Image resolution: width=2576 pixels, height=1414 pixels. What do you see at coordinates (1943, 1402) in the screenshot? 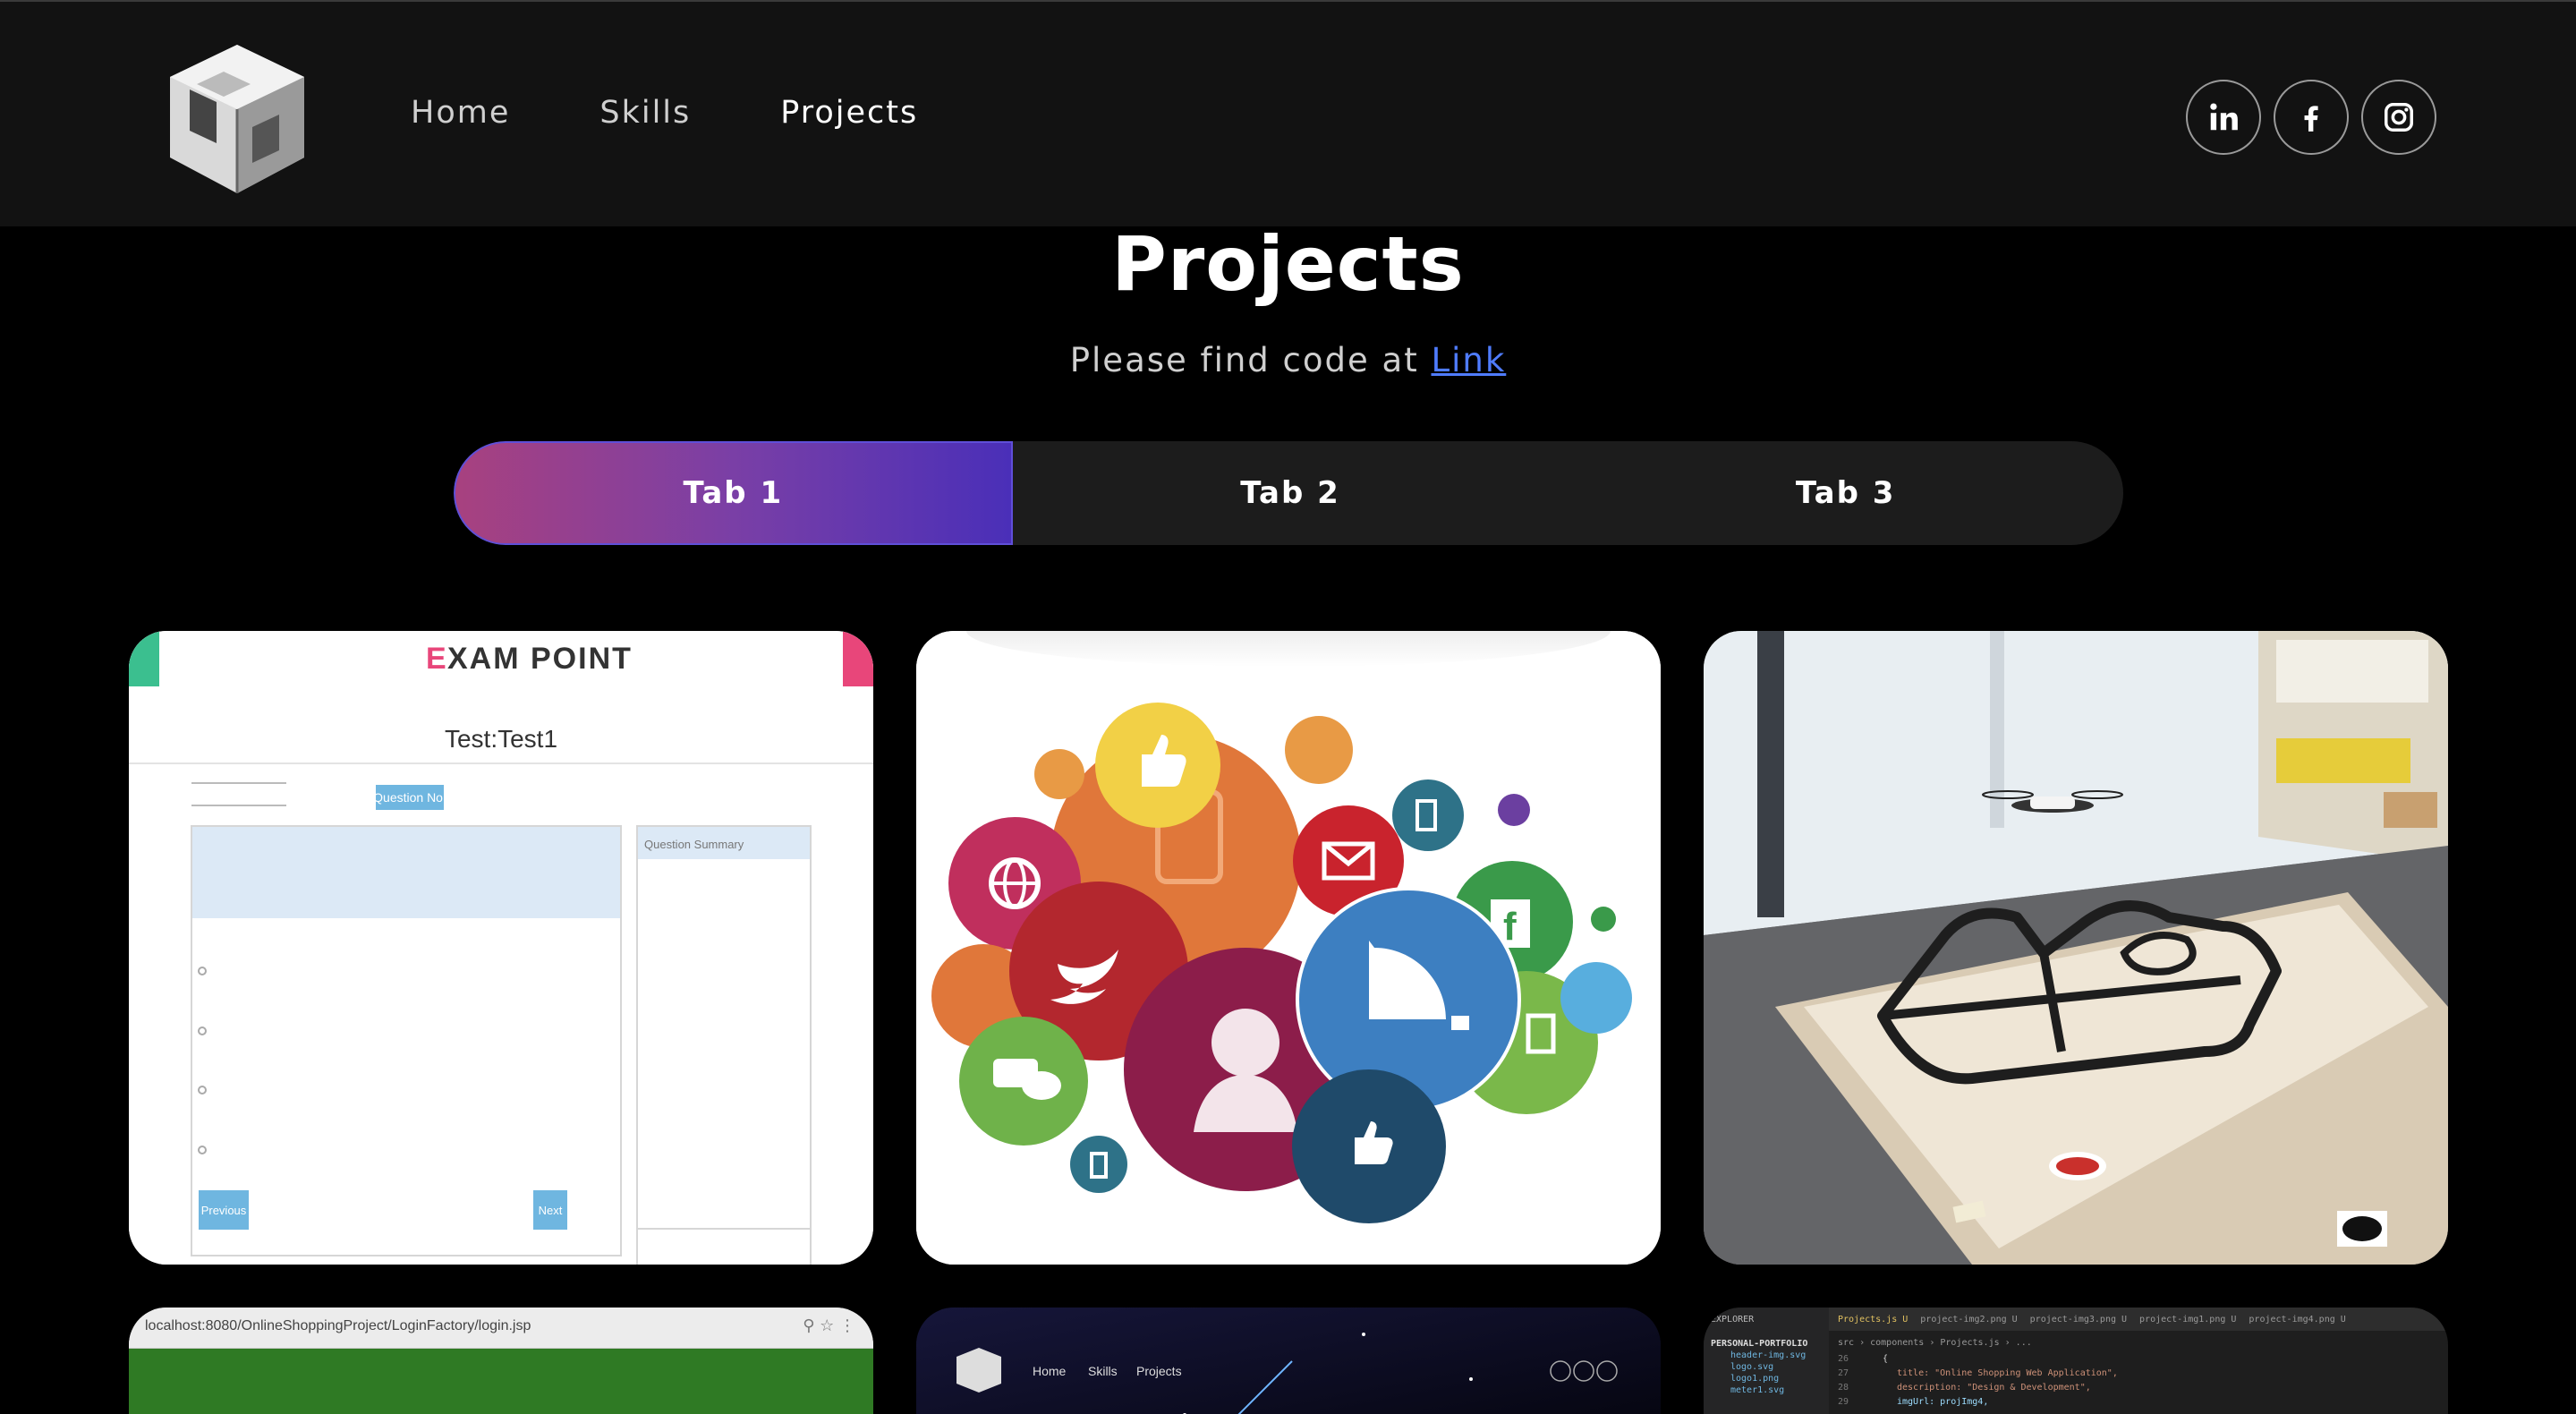
I see `code-line: imgUrl: projImg4,` at bounding box center [1943, 1402].